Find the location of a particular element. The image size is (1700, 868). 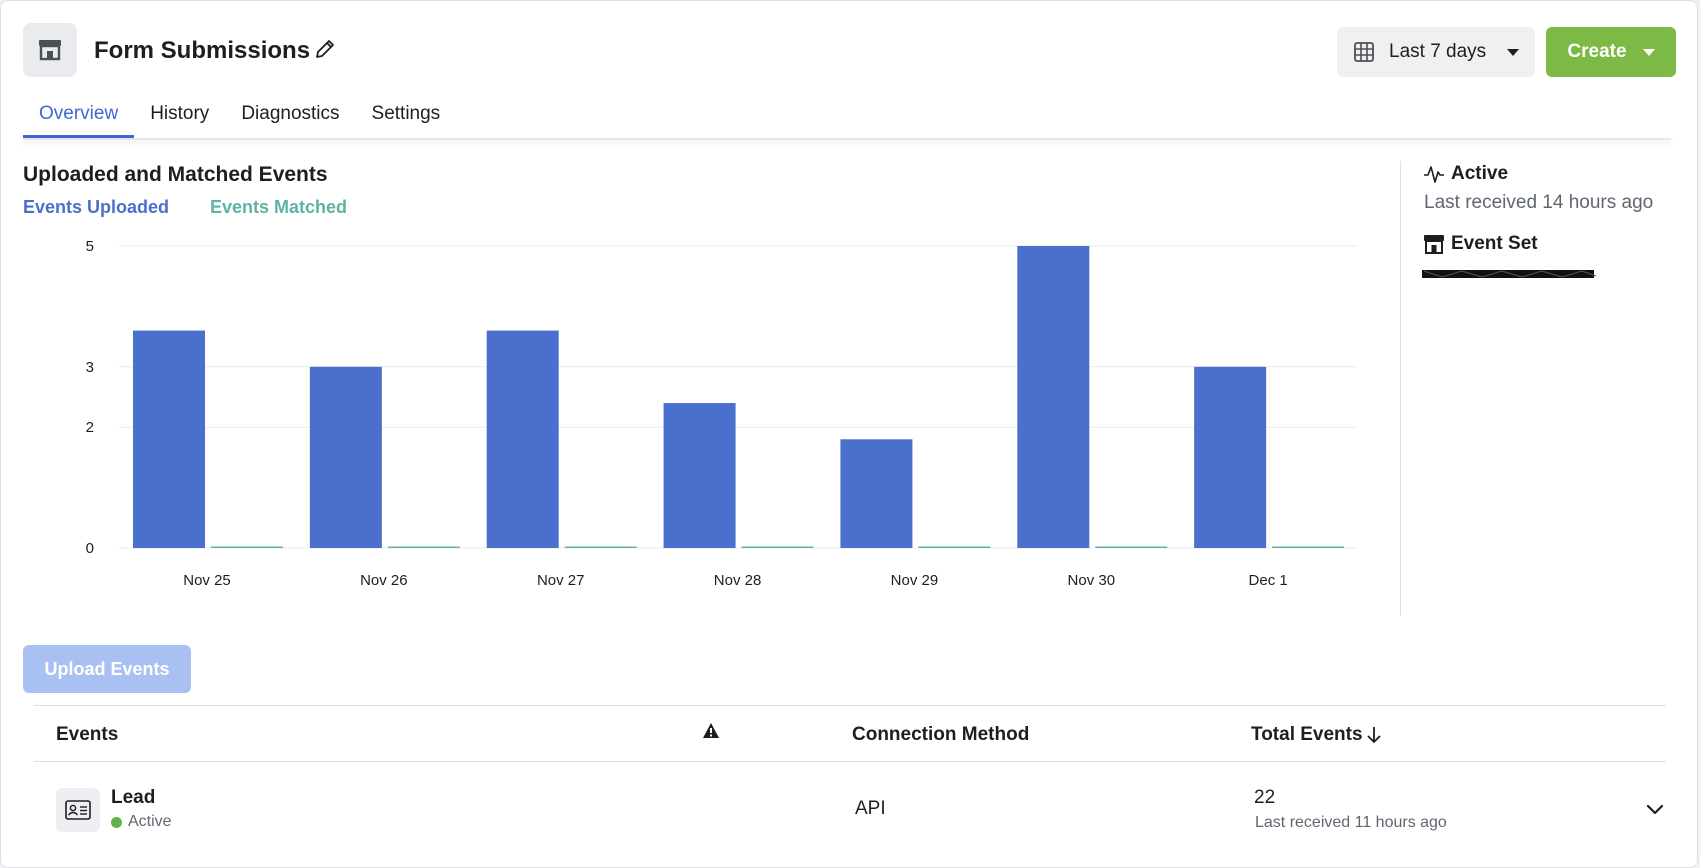

table-header-border is located at coordinates (850, 761).